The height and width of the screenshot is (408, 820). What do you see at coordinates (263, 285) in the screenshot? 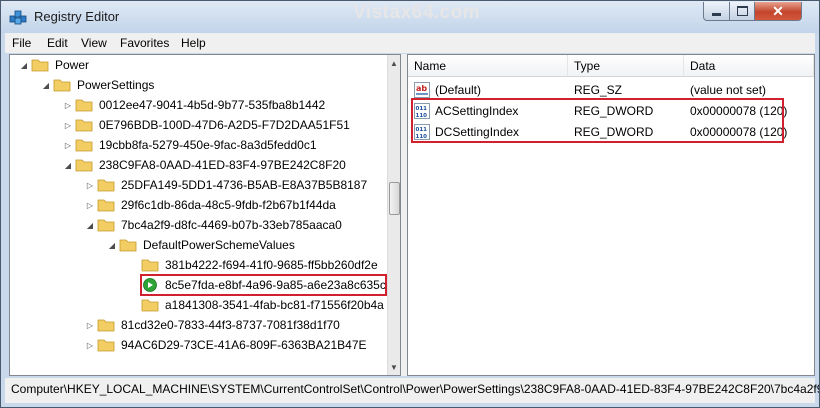
I see `selected-key-highlight-box` at bounding box center [263, 285].